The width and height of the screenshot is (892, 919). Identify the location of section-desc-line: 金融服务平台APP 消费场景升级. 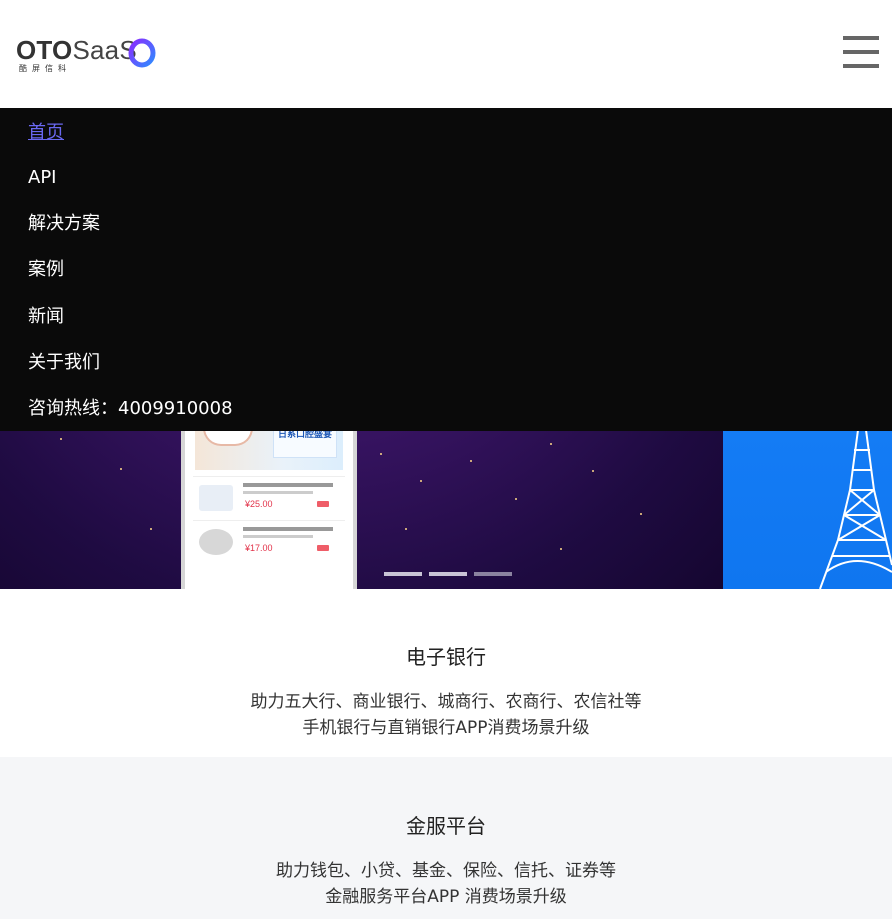
(446, 897).